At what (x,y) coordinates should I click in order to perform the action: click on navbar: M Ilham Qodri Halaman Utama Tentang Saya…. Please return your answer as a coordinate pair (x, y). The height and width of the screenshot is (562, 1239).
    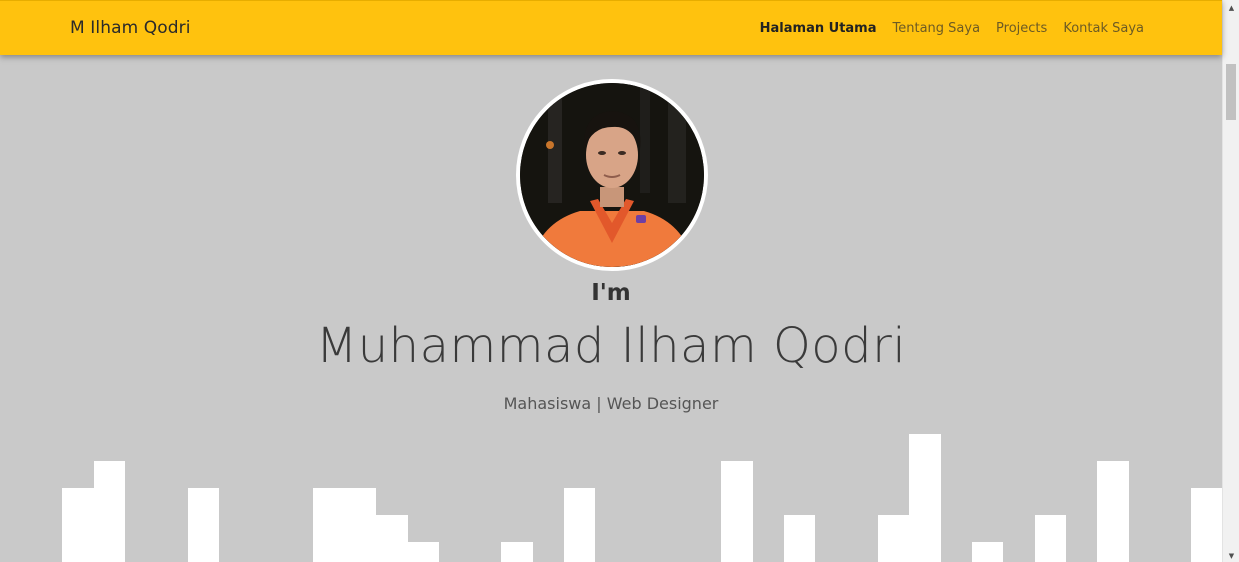
    Looking at the image, I should click on (611, 27).